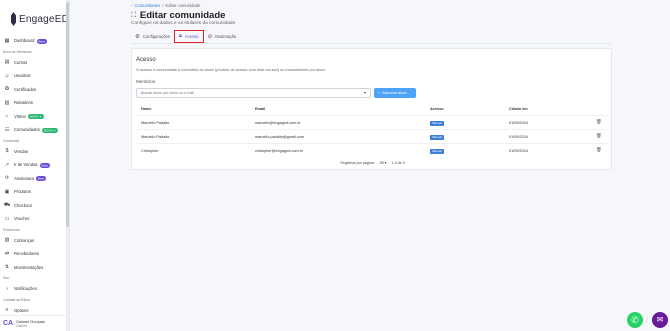 This screenshot has height=331, width=670. What do you see at coordinates (260, 109) in the screenshot?
I see `column-header-email: Email` at bounding box center [260, 109].